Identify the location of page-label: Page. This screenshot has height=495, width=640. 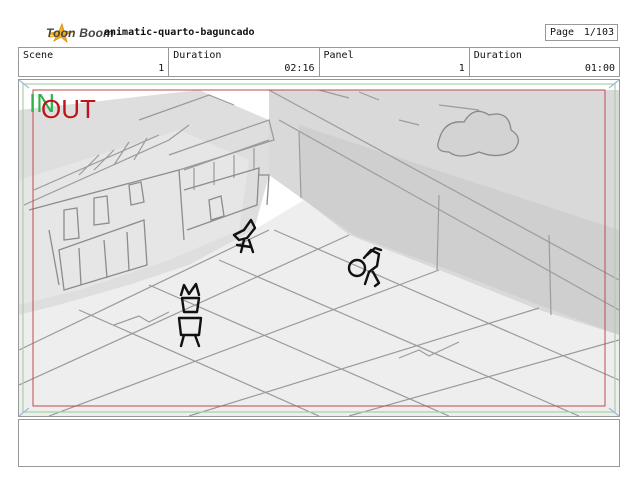
(562, 32).